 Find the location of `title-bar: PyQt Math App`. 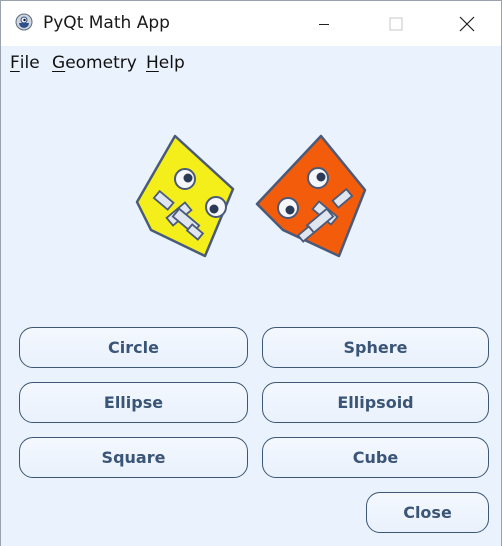

title-bar: PyQt Math App is located at coordinates (251, 23).